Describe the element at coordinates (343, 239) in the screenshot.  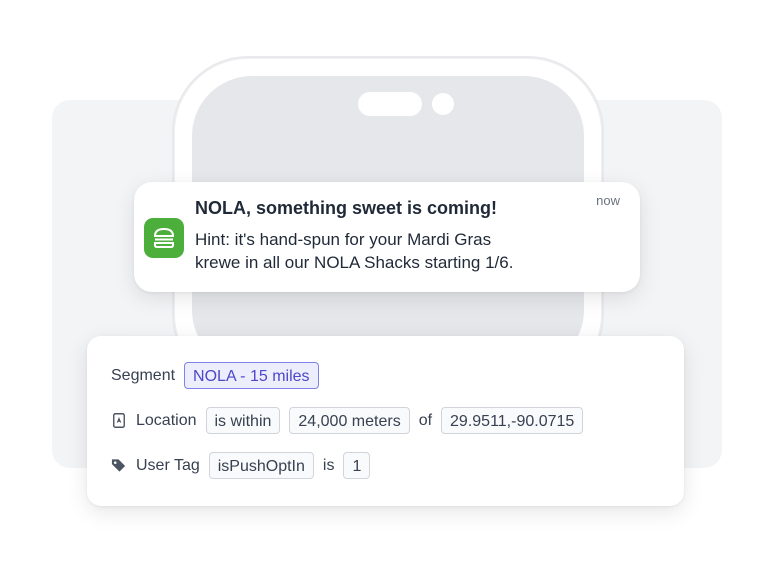
I see `notification-body-line: Hint: it's hand-spun for your Mardi Gras` at that location.